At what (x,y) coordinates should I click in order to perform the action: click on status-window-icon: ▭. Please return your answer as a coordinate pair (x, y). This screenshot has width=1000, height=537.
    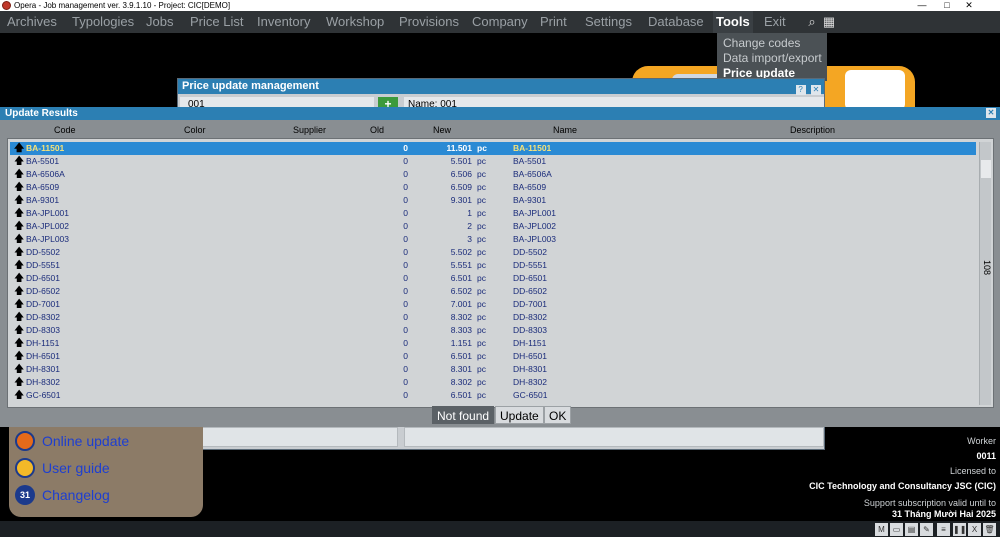
    Looking at the image, I should click on (896, 529).